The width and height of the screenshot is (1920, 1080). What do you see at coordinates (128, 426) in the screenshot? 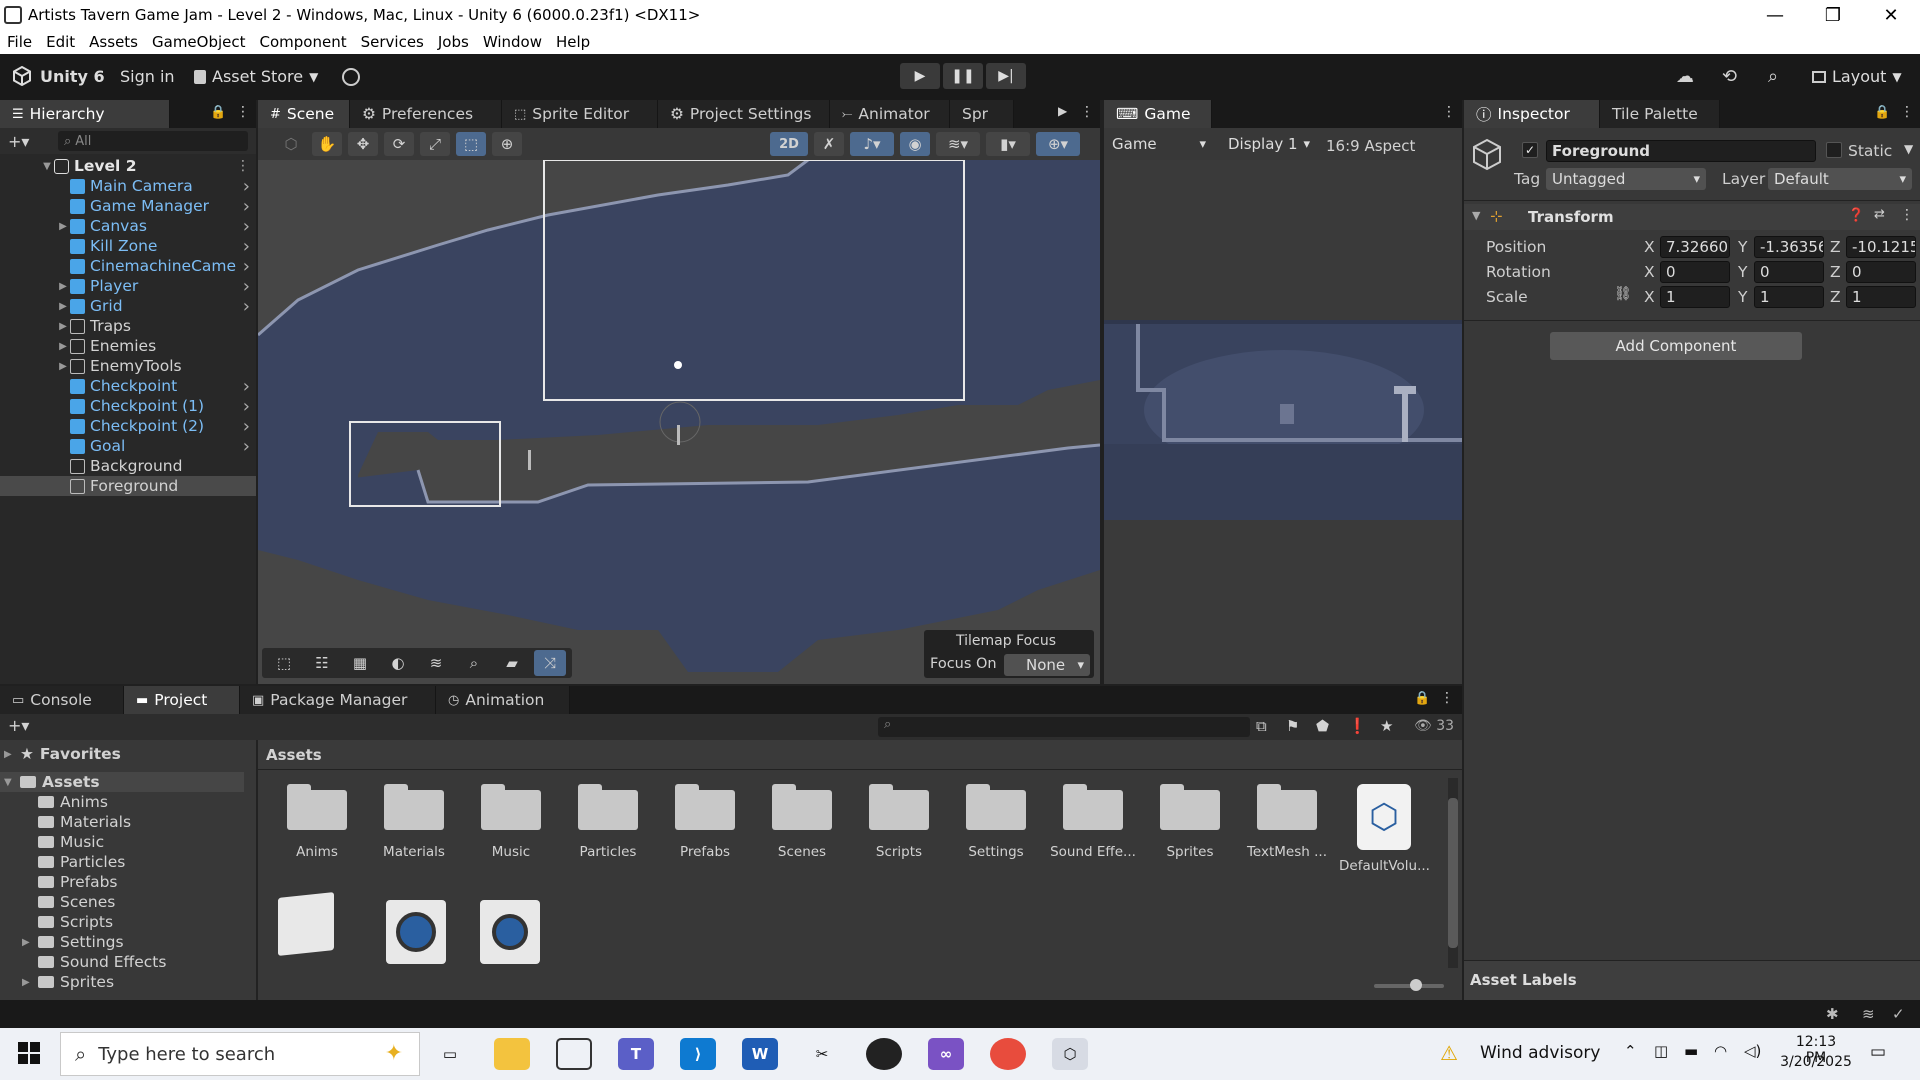
I see `hierarchy-item: Checkpoint (2) ›` at bounding box center [128, 426].